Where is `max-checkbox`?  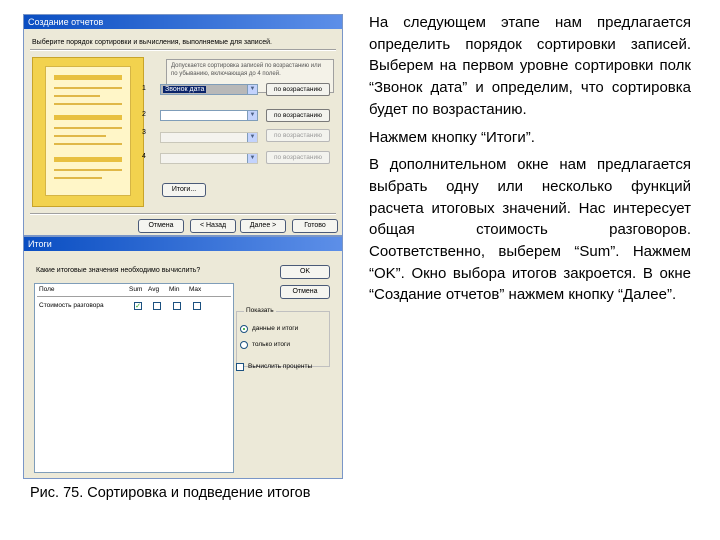
max-checkbox is located at coordinates (197, 306).